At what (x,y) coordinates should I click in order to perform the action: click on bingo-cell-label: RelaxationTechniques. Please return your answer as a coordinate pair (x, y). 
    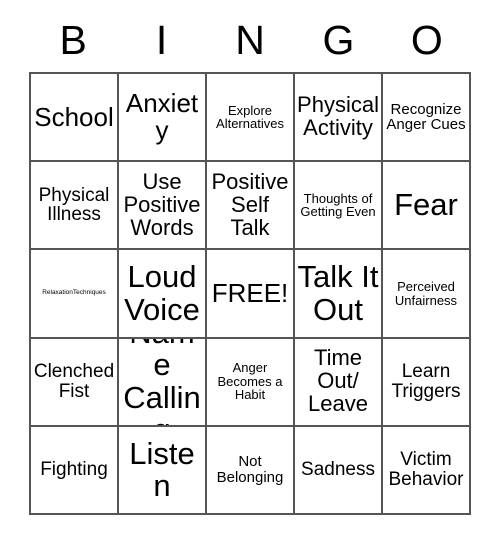
    Looking at the image, I should click on (74, 293).